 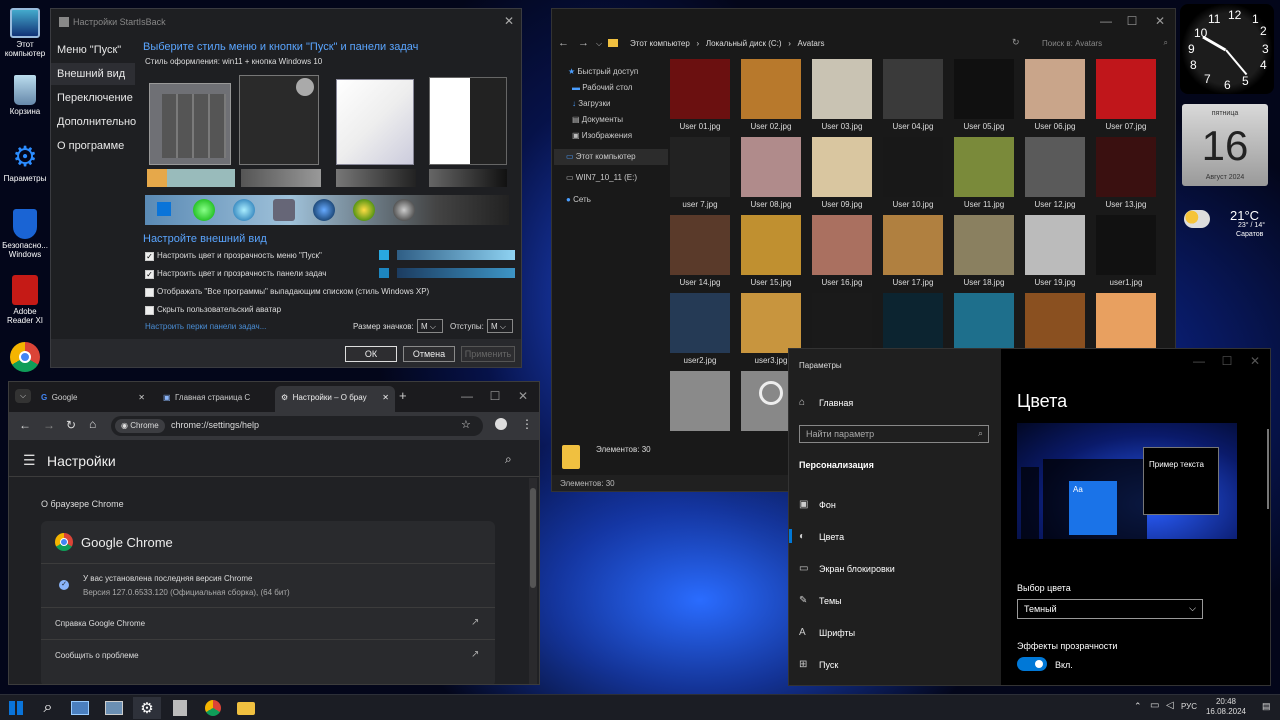 What do you see at coordinates (602, 135) in the screenshot?
I see `tree-pictures: ▣ Изображения` at bounding box center [602, 135].